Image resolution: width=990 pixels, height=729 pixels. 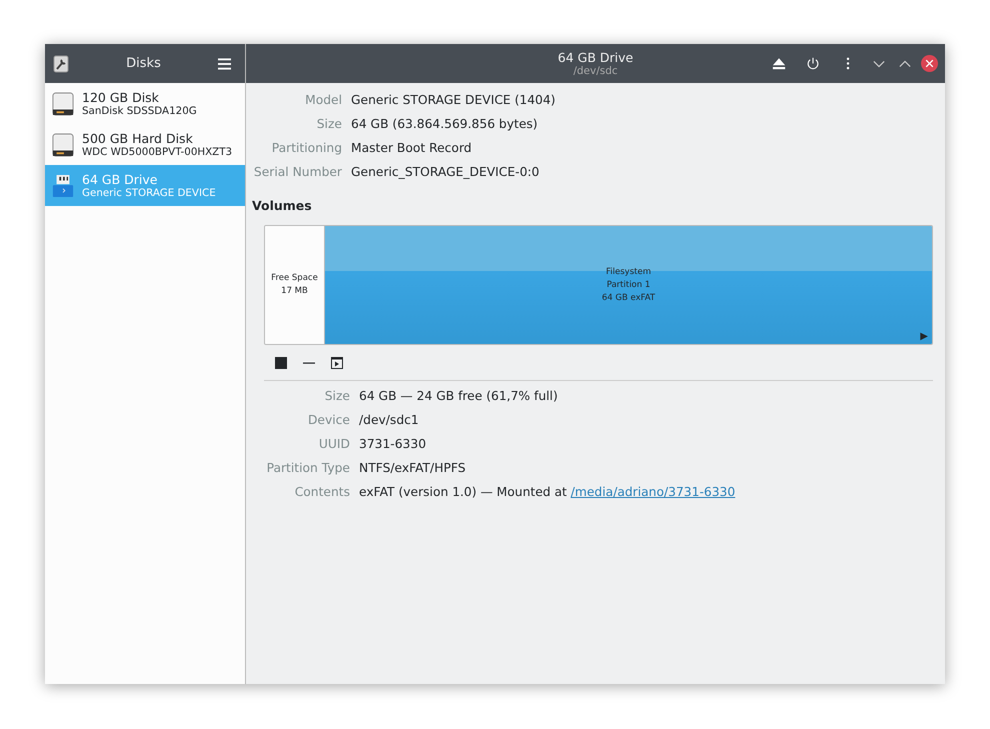 I want to click on disk-model: SanDisk SDSSDA120G, so click(x=139, y=111).